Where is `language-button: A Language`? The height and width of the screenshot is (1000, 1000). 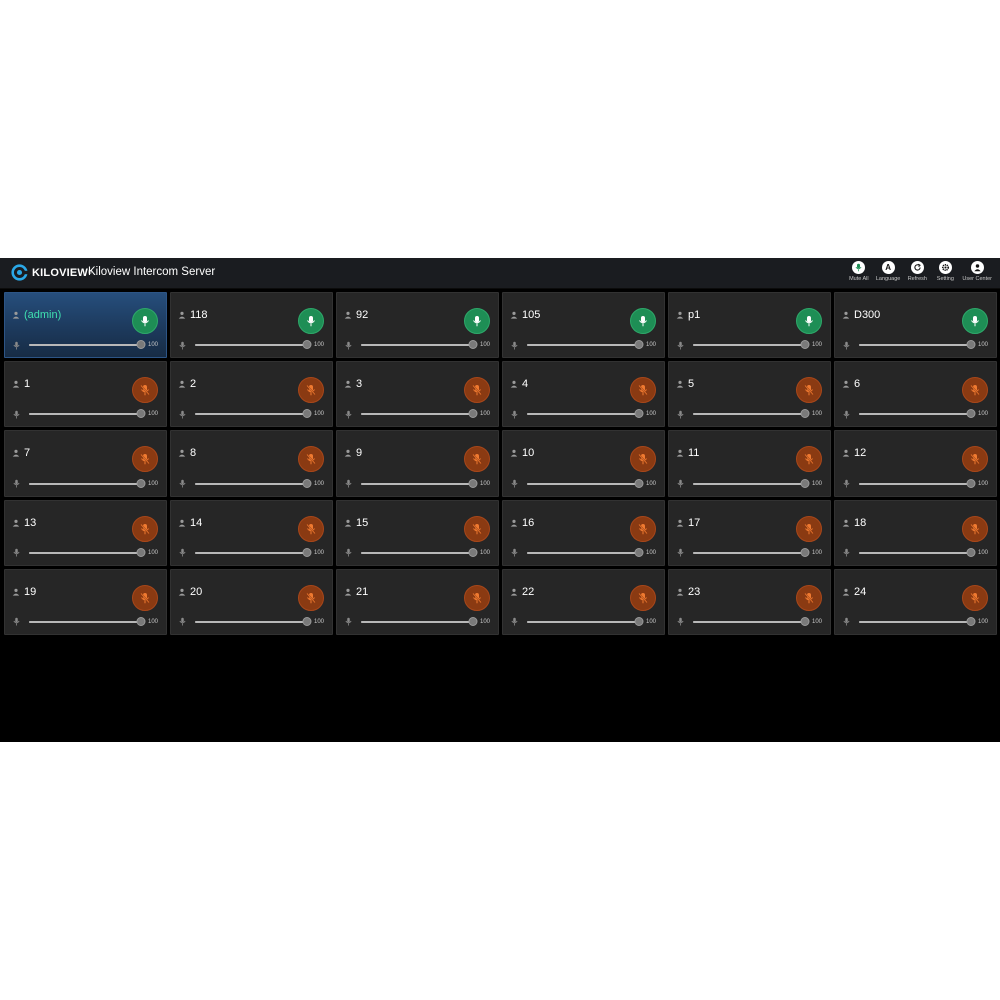
language-button: A Language is located at coordinates (888, 271).